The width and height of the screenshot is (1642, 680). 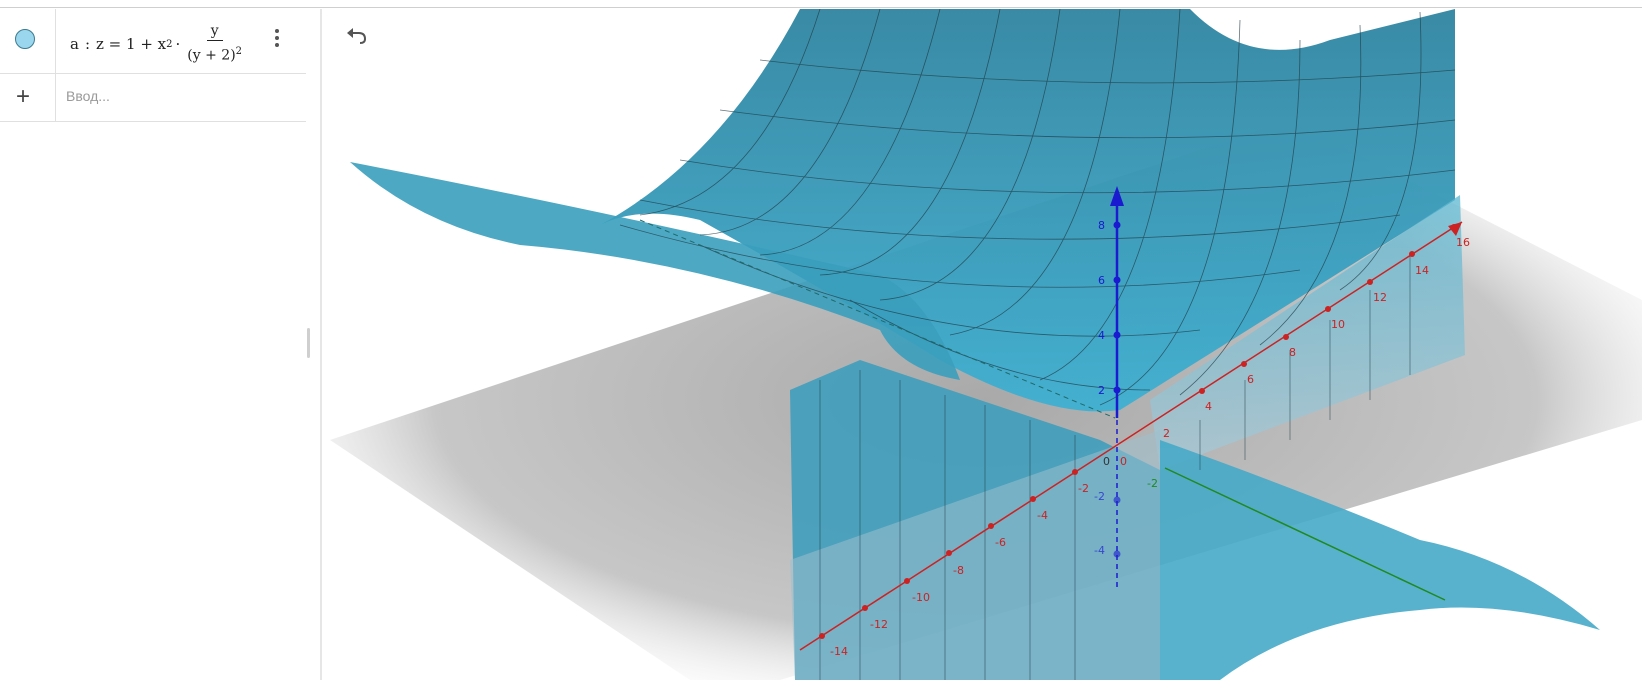 I want to click on x-tick-label: -10, so click(x=921, y=597).